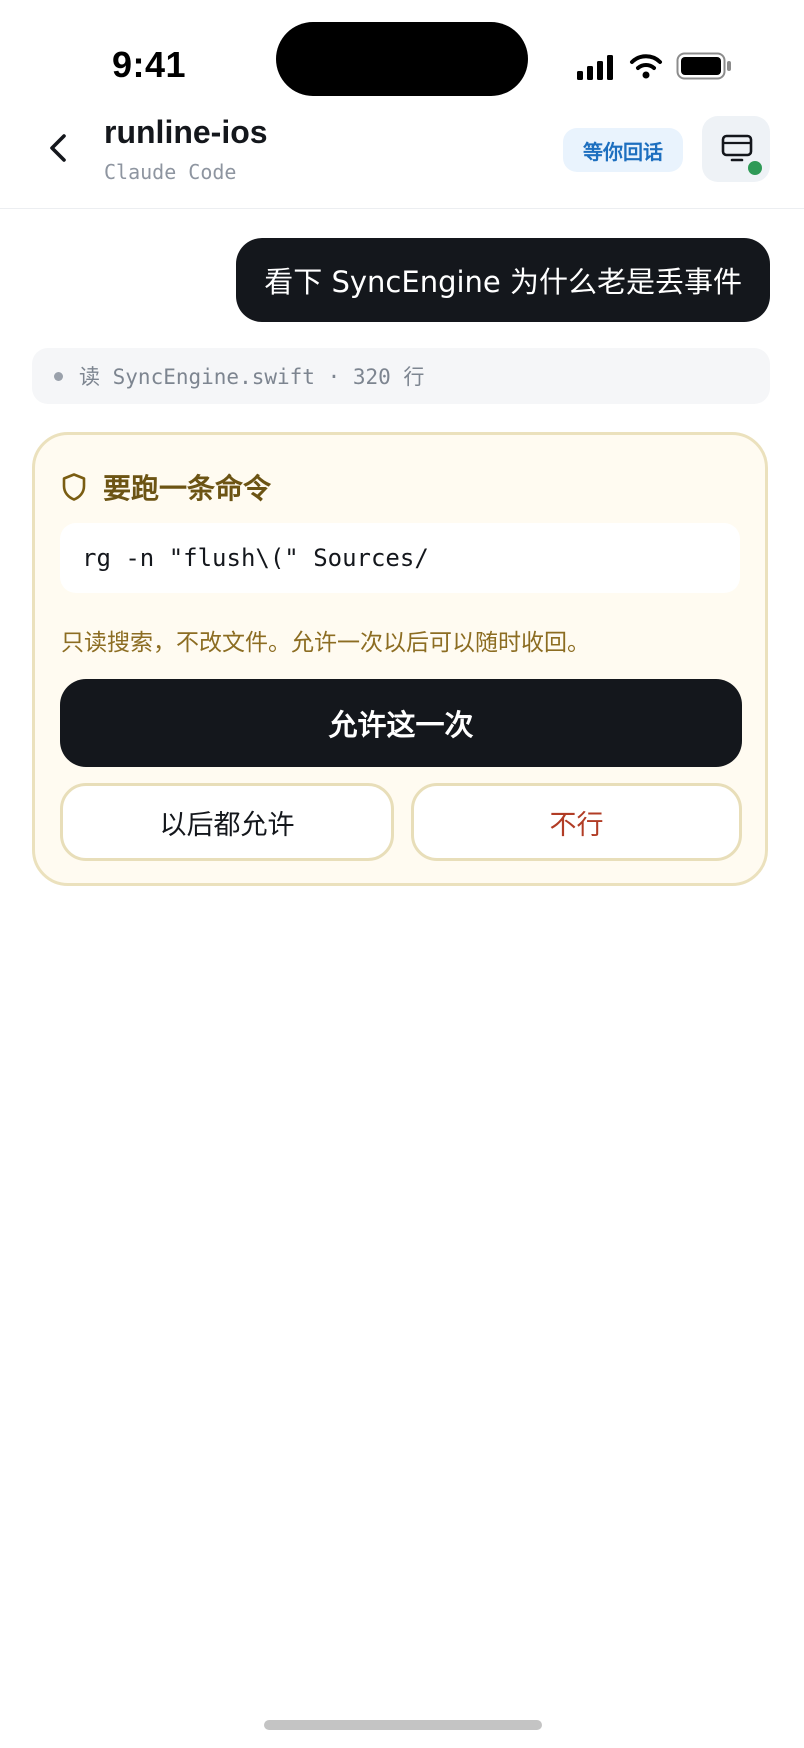 This screenshot has height=1748, width=804. I want to click on activity-dot-icon, so click(58, 376).